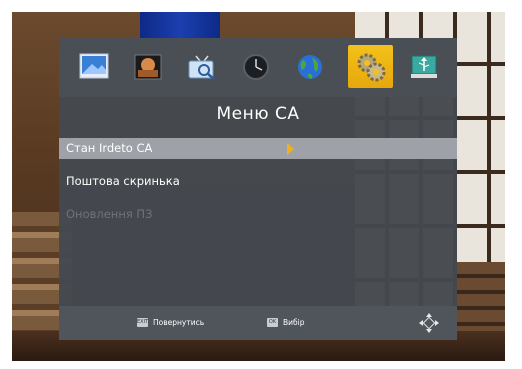  I want to click on ok-key-icon: OK, so click(272, 322).